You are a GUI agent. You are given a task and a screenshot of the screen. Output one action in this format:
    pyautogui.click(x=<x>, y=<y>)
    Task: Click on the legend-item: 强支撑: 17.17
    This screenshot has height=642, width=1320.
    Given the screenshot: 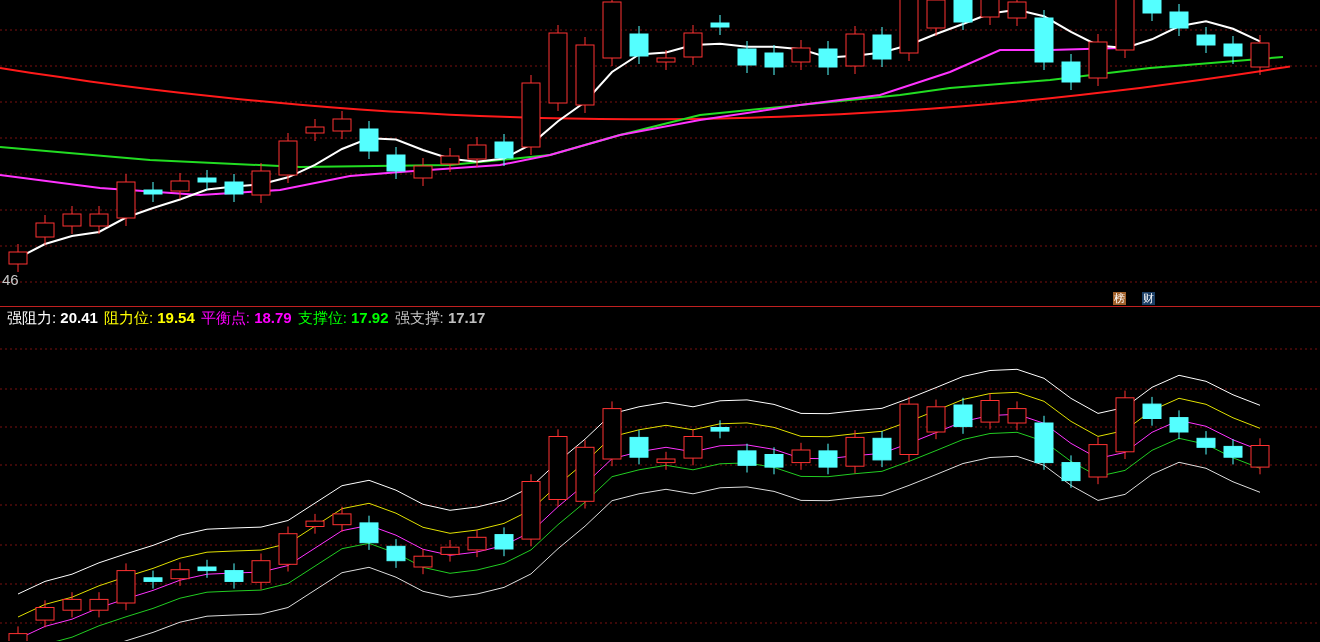 What is the action you would take?
    pyautogui.click(x=440, y=318)
    